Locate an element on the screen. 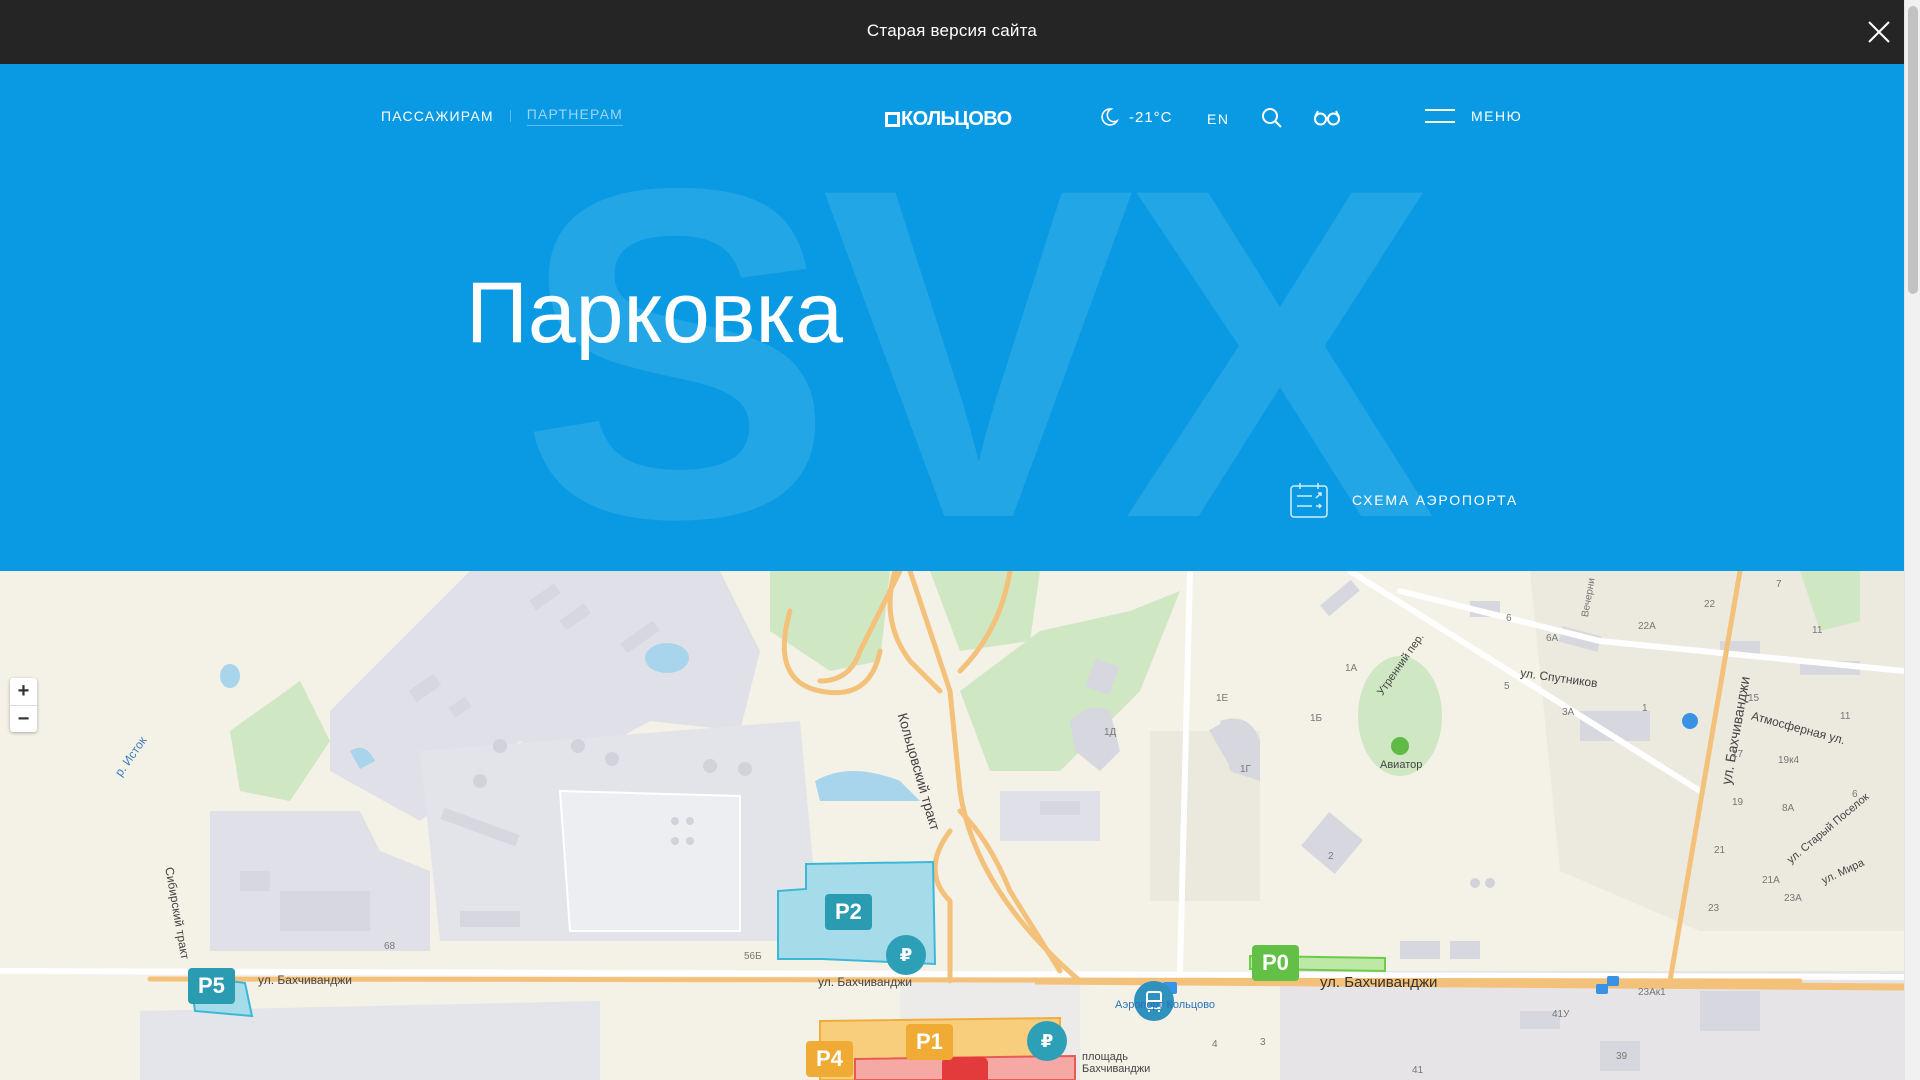 The width and height of the screenshot is (1920, 1080). close-icon is located at coordinates (1879, 32).